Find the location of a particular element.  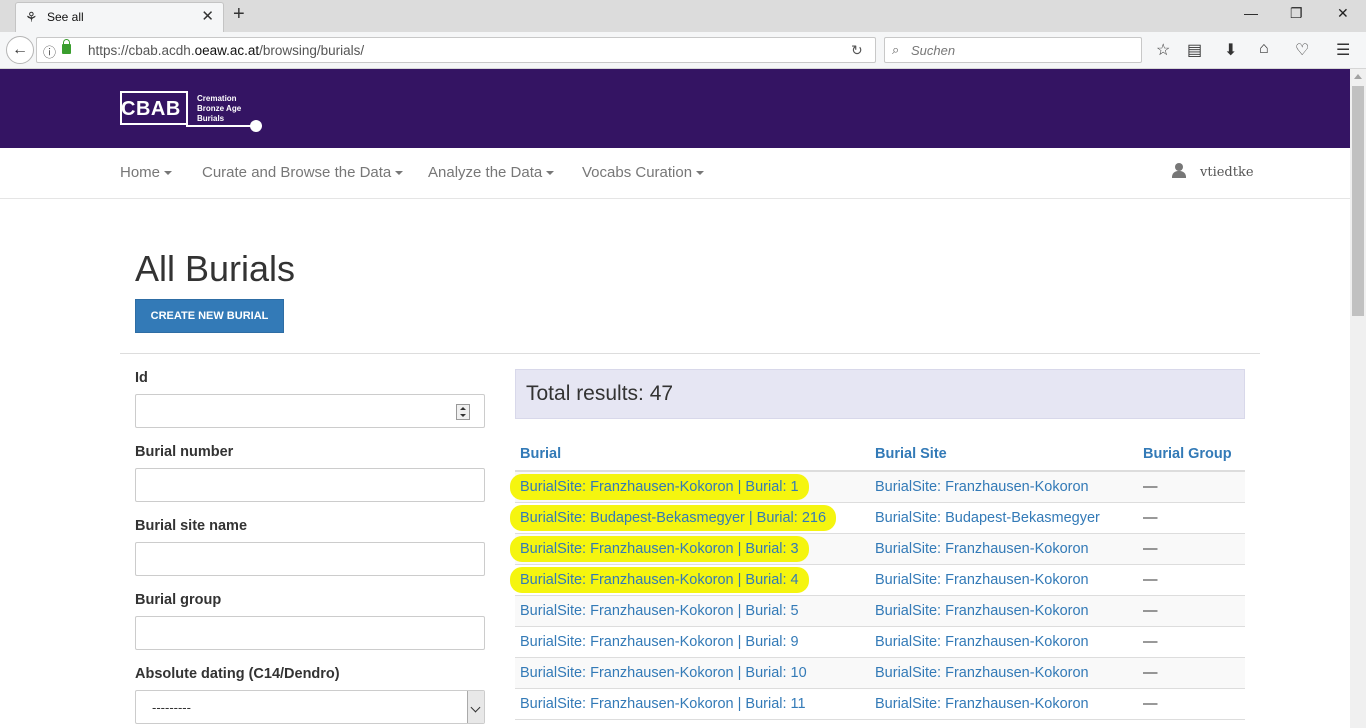

pocket-icon: ♡ is located at coordinates (1302, 50).